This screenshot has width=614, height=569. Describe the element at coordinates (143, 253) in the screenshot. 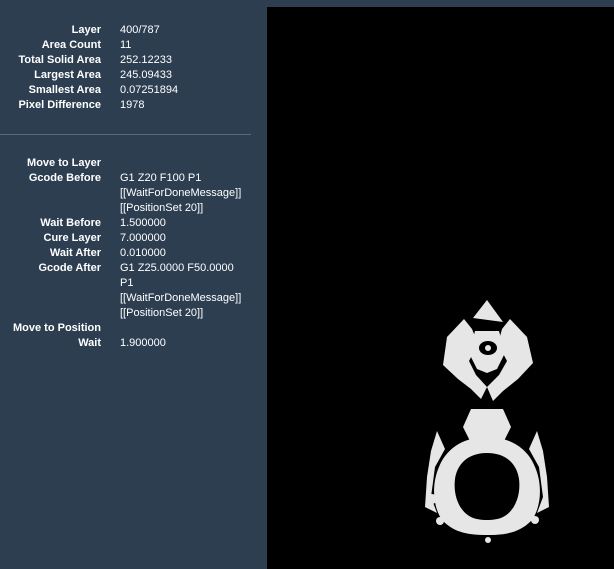

I see `wait-after-value: 0.010000` at that location.